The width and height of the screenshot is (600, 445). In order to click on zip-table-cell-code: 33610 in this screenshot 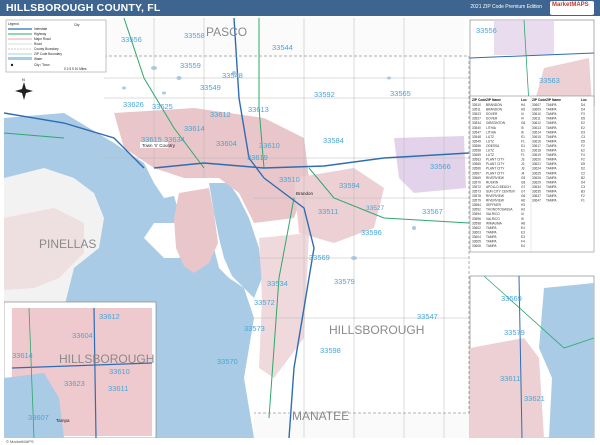, I will do `click(536, 114)`.